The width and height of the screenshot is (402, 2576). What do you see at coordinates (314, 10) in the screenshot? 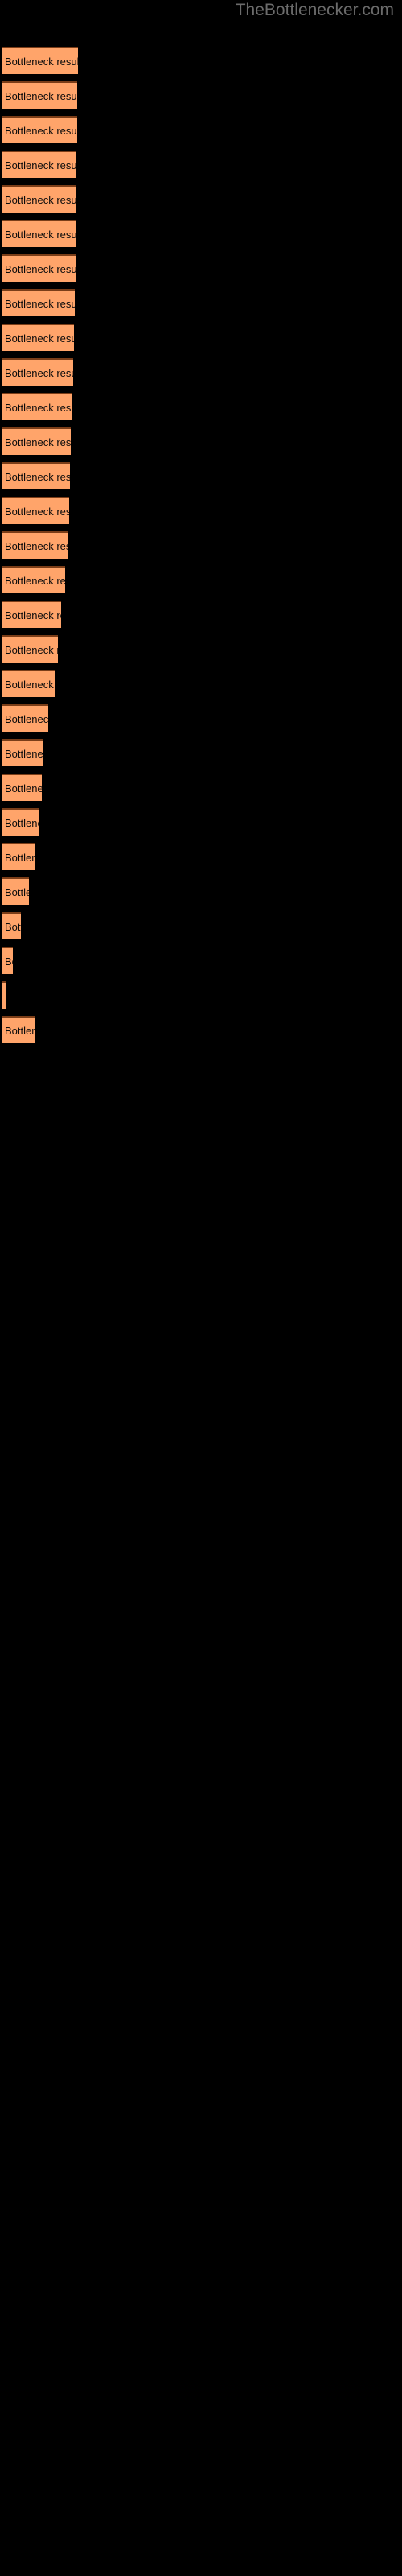
I see `site-watermark: TheBottlenecker.com` at bounding box center [314, 10].